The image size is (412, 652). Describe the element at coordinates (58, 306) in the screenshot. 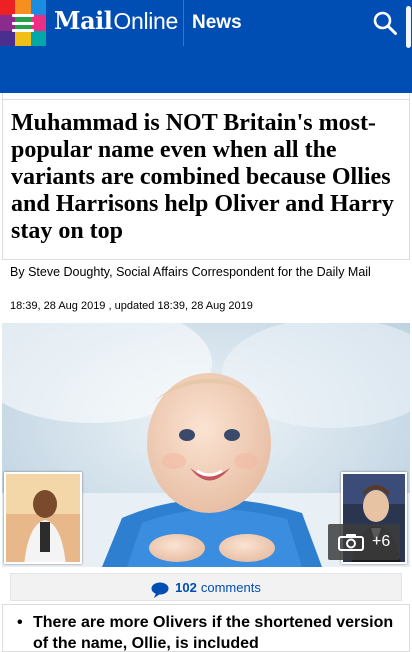

I see `published-time: 18:39, 28 Aug 2019` at that location.